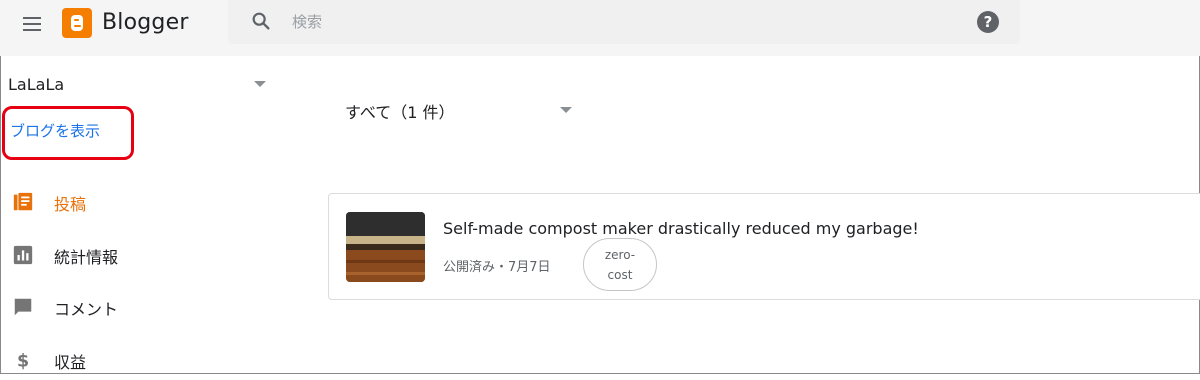 The height and width of the screenshot is (380, 1200). What do you see at coordinates (77, 23) in the screenshot?
I see `blogger-logo-icon` at bounding box center [77, 23].